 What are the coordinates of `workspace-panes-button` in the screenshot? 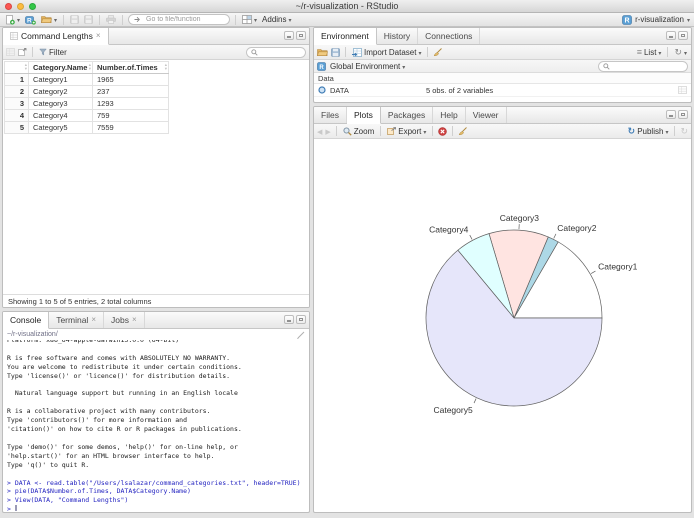 It's located at (249, 19).